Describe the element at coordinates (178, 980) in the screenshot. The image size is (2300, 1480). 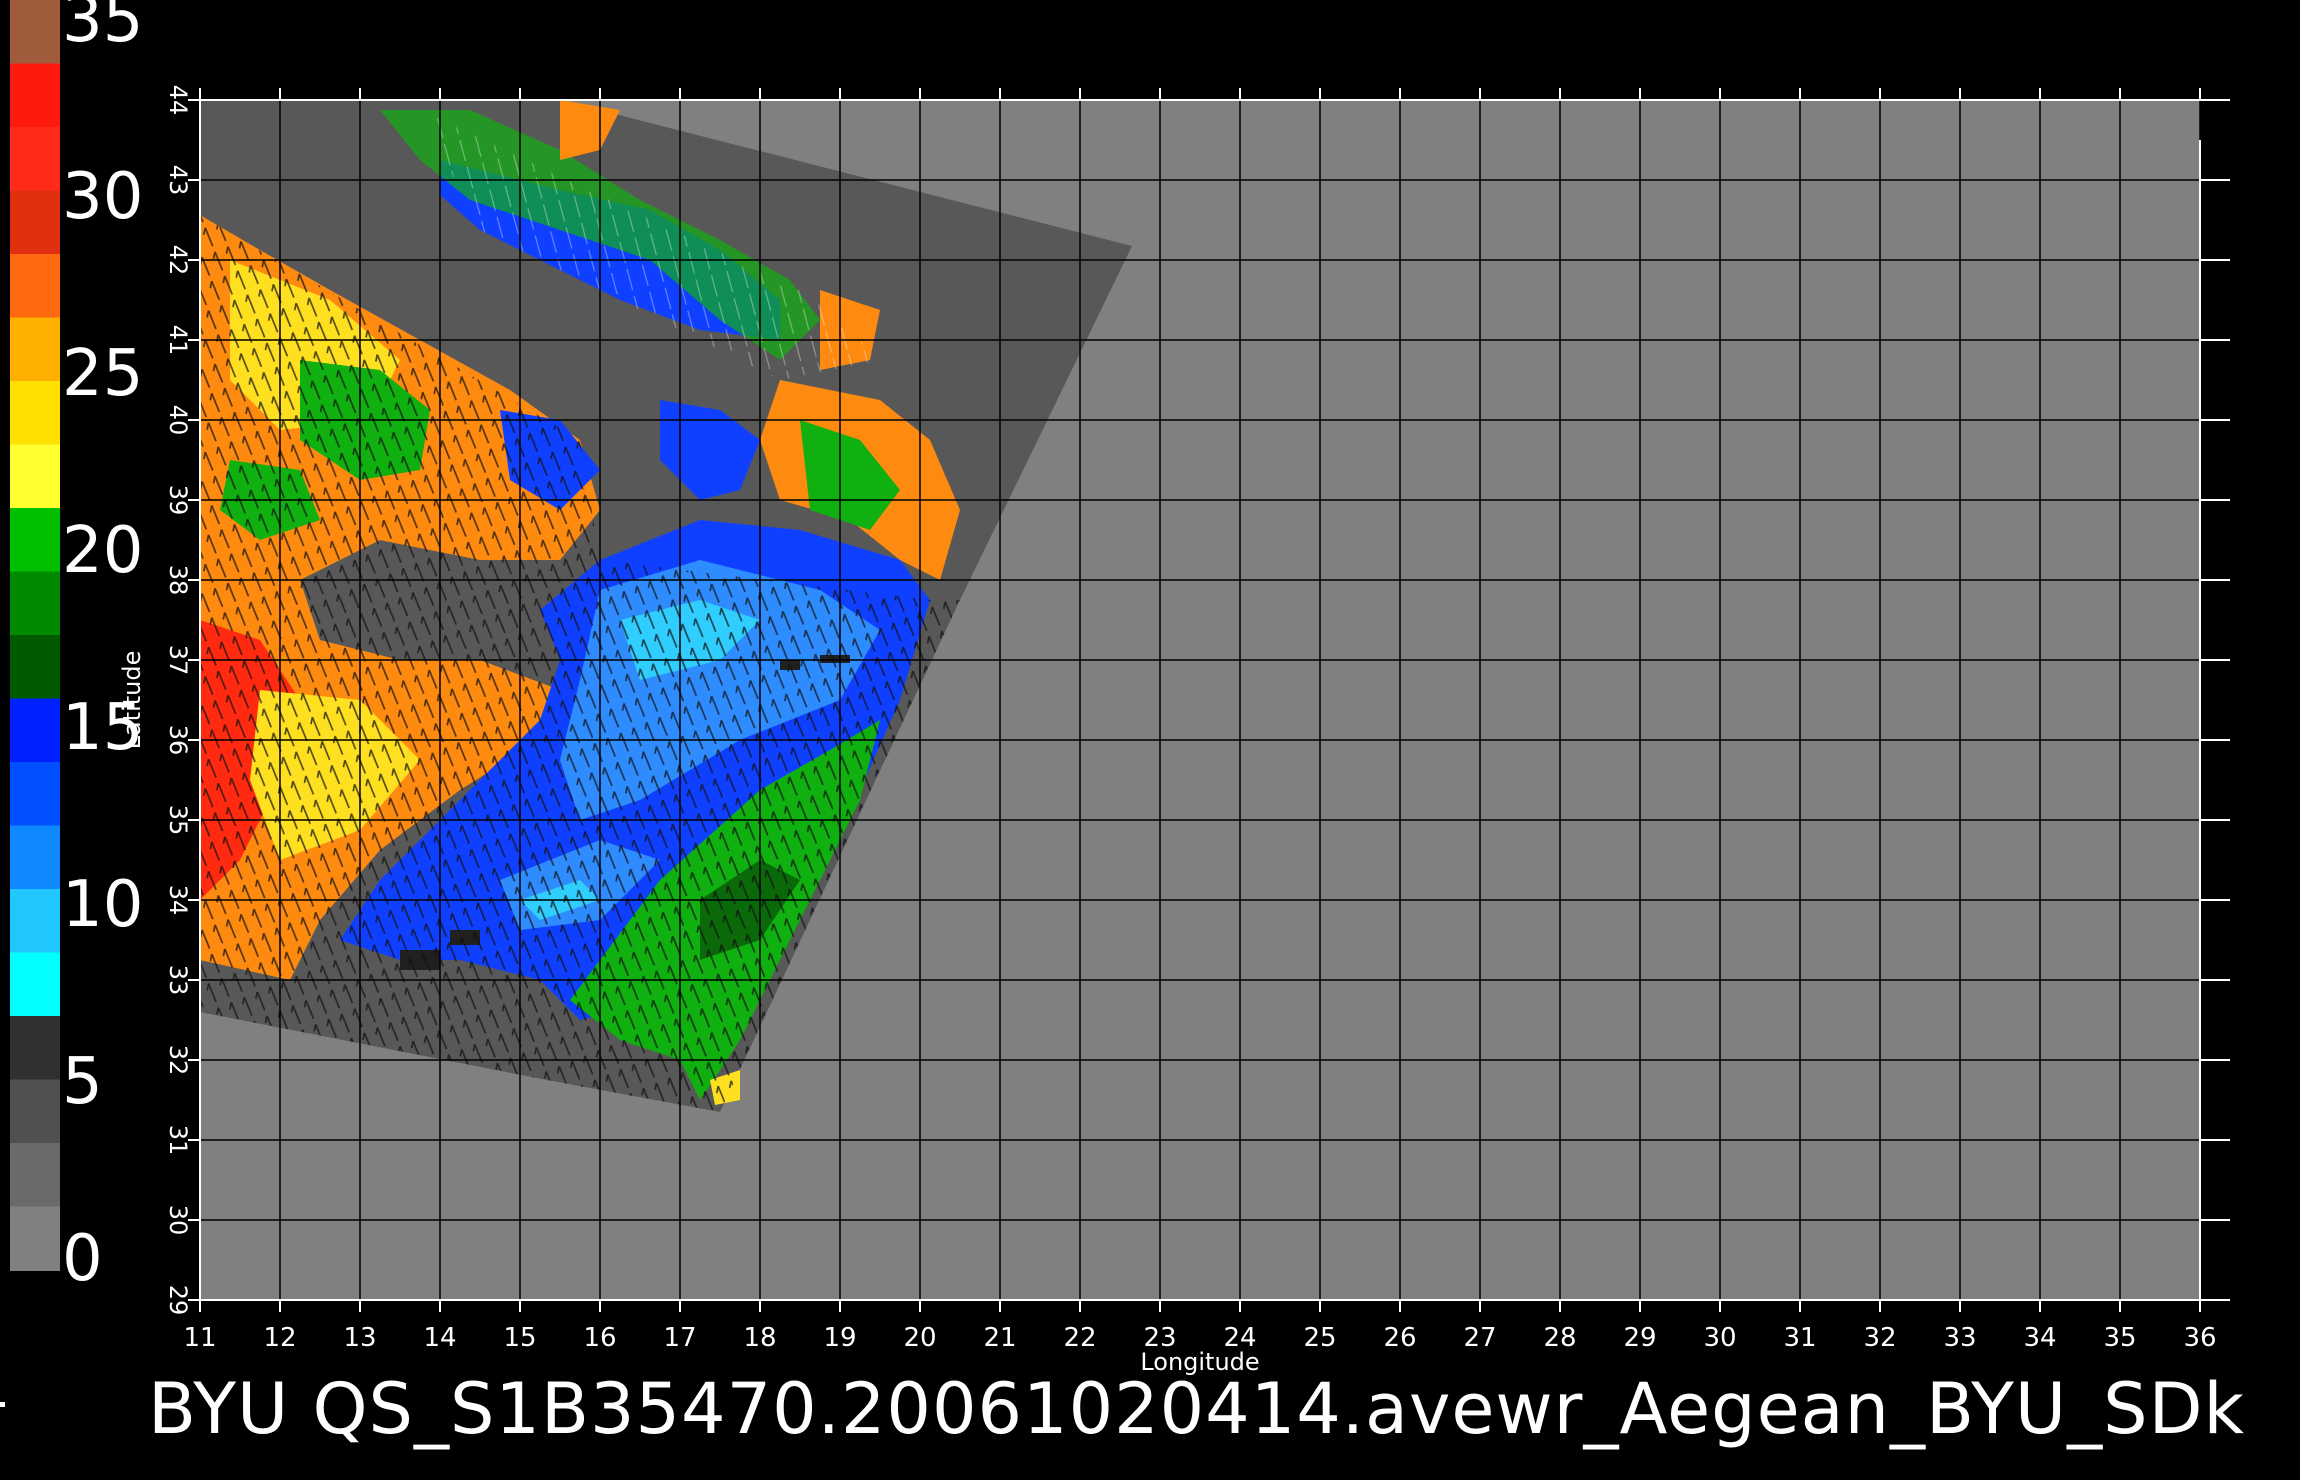
I see `lat-tick-label: 33` at that location.